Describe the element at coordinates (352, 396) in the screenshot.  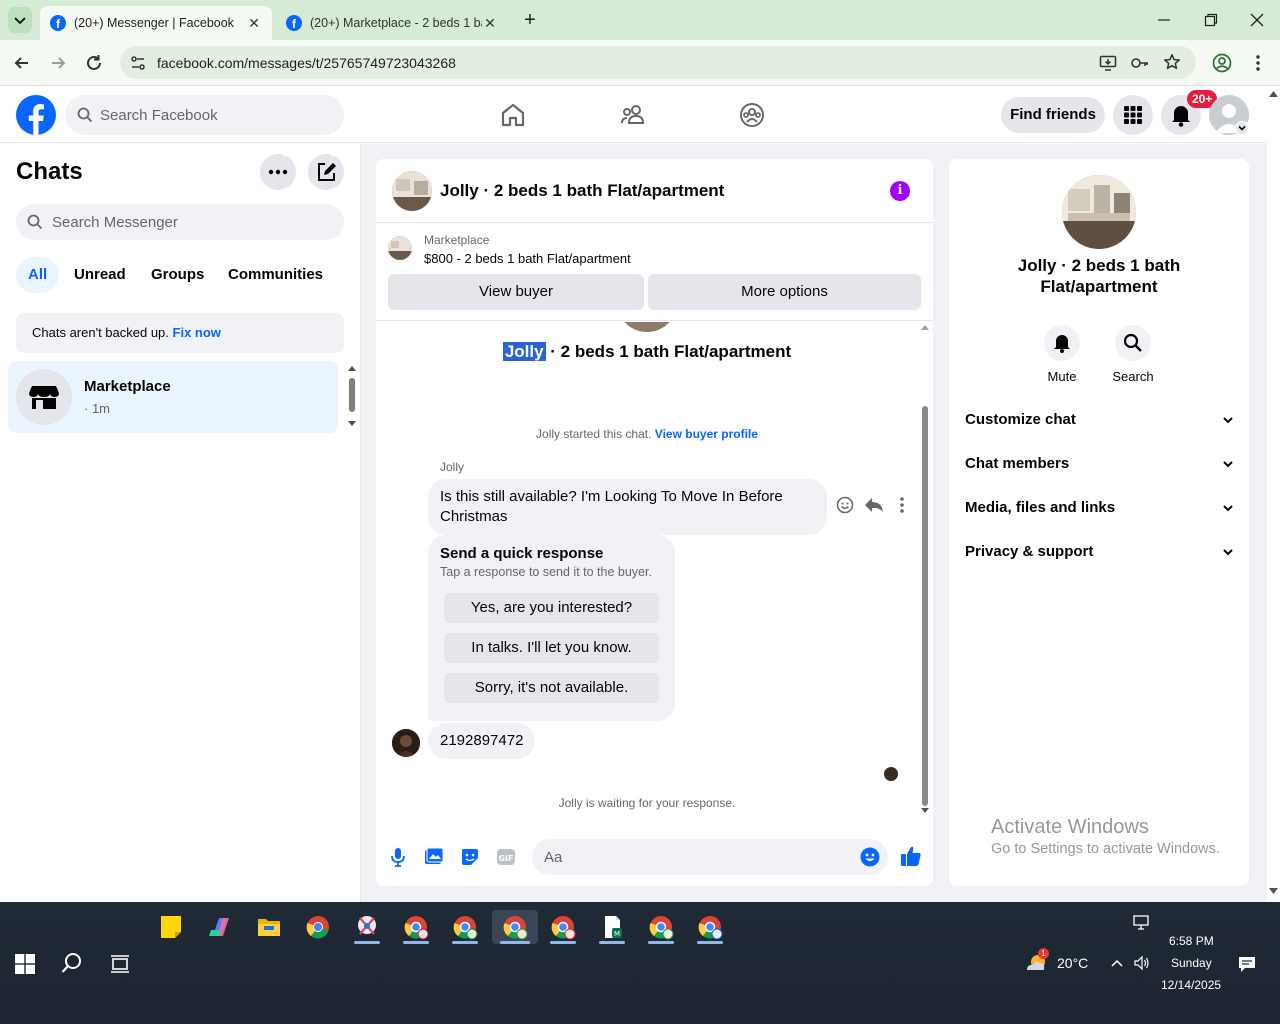
I see `chat-list-scrollbar` at that location.